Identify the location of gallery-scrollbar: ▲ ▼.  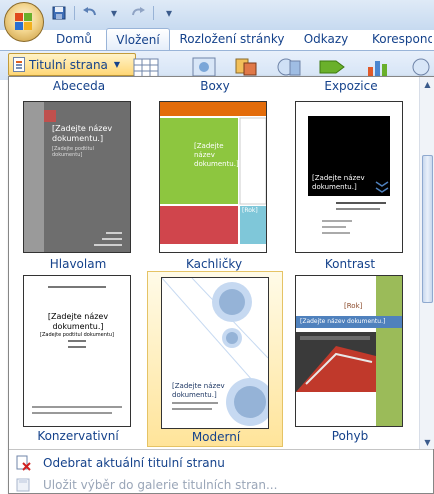
(426, 263).